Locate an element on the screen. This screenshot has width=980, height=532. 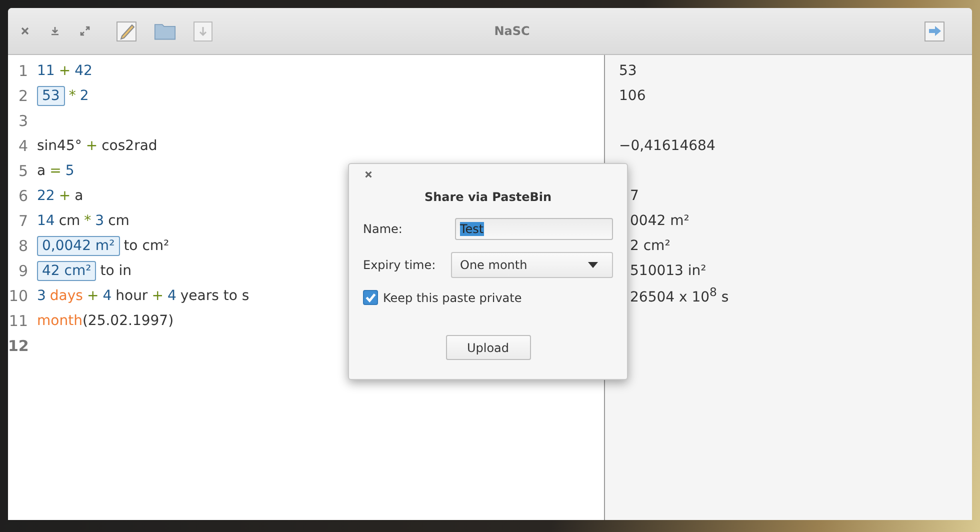
expression-token: = is located at coordinates (56, 170).